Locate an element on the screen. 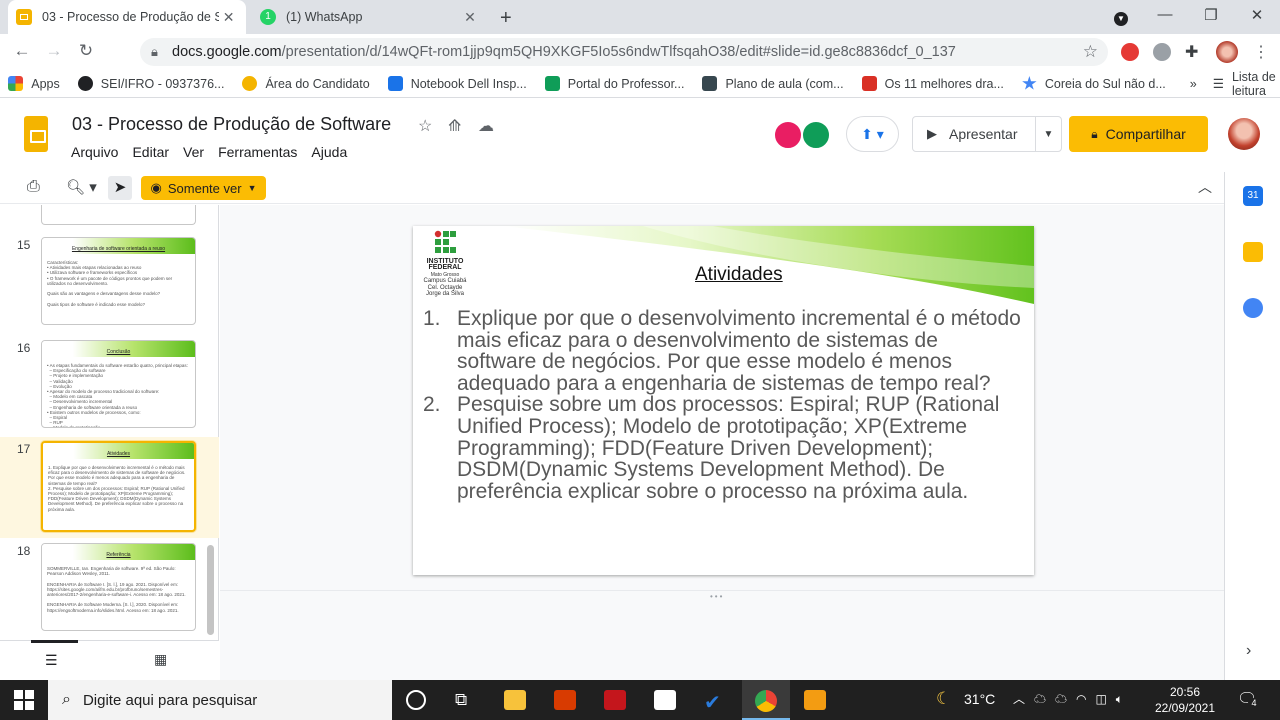 The image size is (1280, 720). forward-icon: → is located at coordinates (54, 51).